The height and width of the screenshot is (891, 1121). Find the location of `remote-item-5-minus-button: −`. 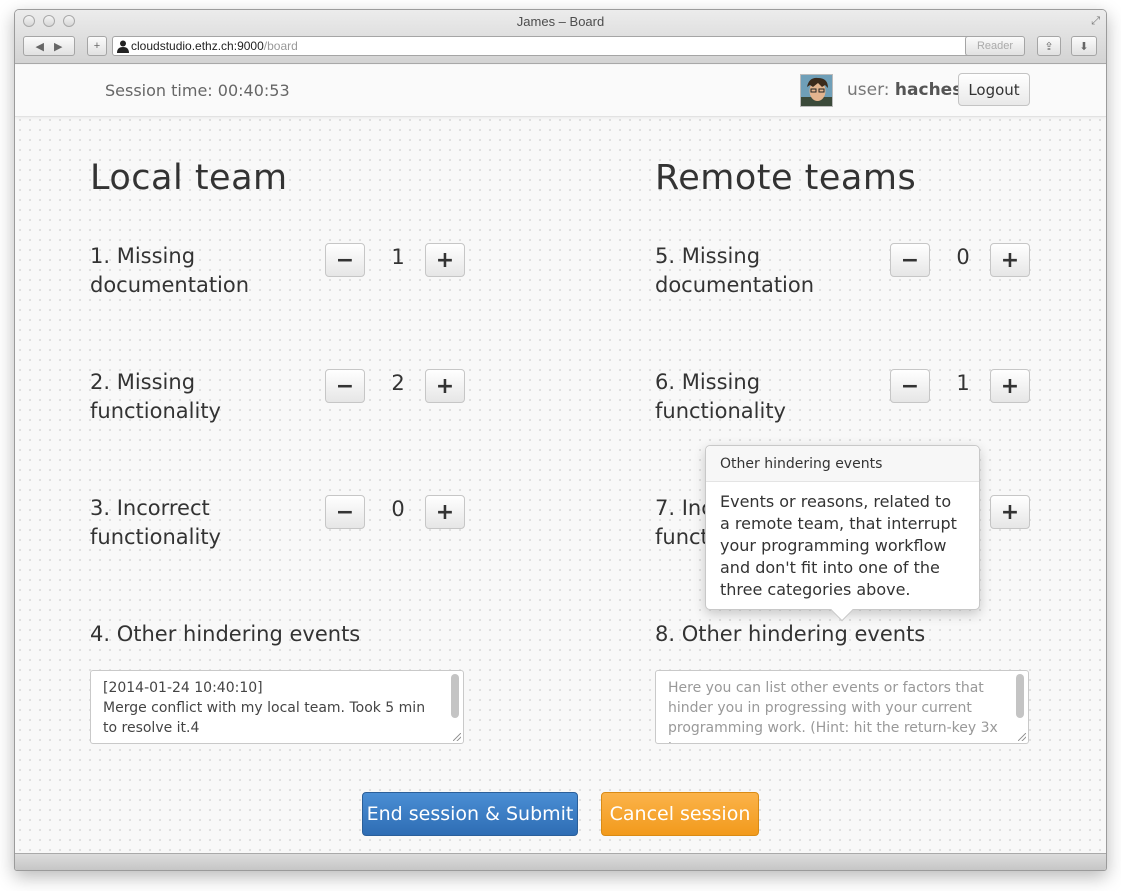

remote-item-5-minus-button: − is located at coordinates (910, 260).